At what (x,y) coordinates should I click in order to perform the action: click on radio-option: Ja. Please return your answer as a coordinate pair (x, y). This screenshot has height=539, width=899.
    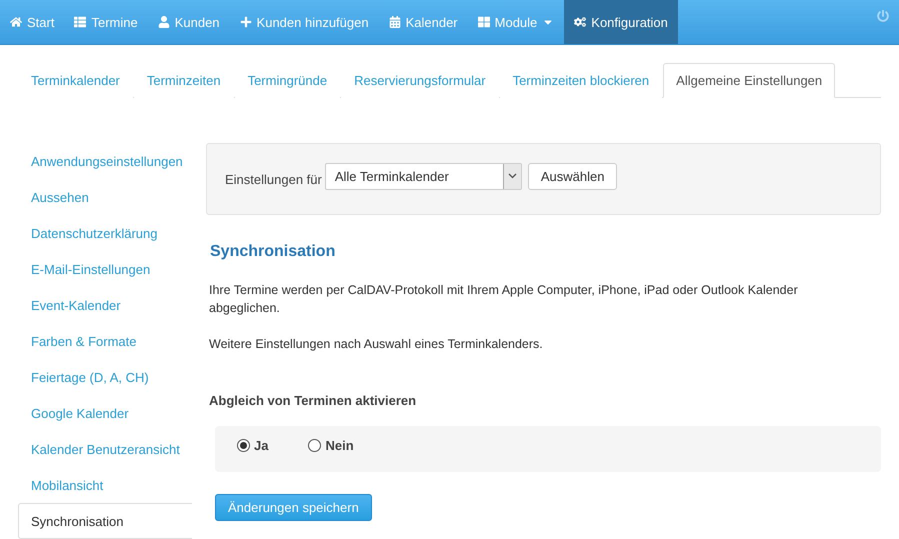
    Looking at the image, I should click on (252, 445).